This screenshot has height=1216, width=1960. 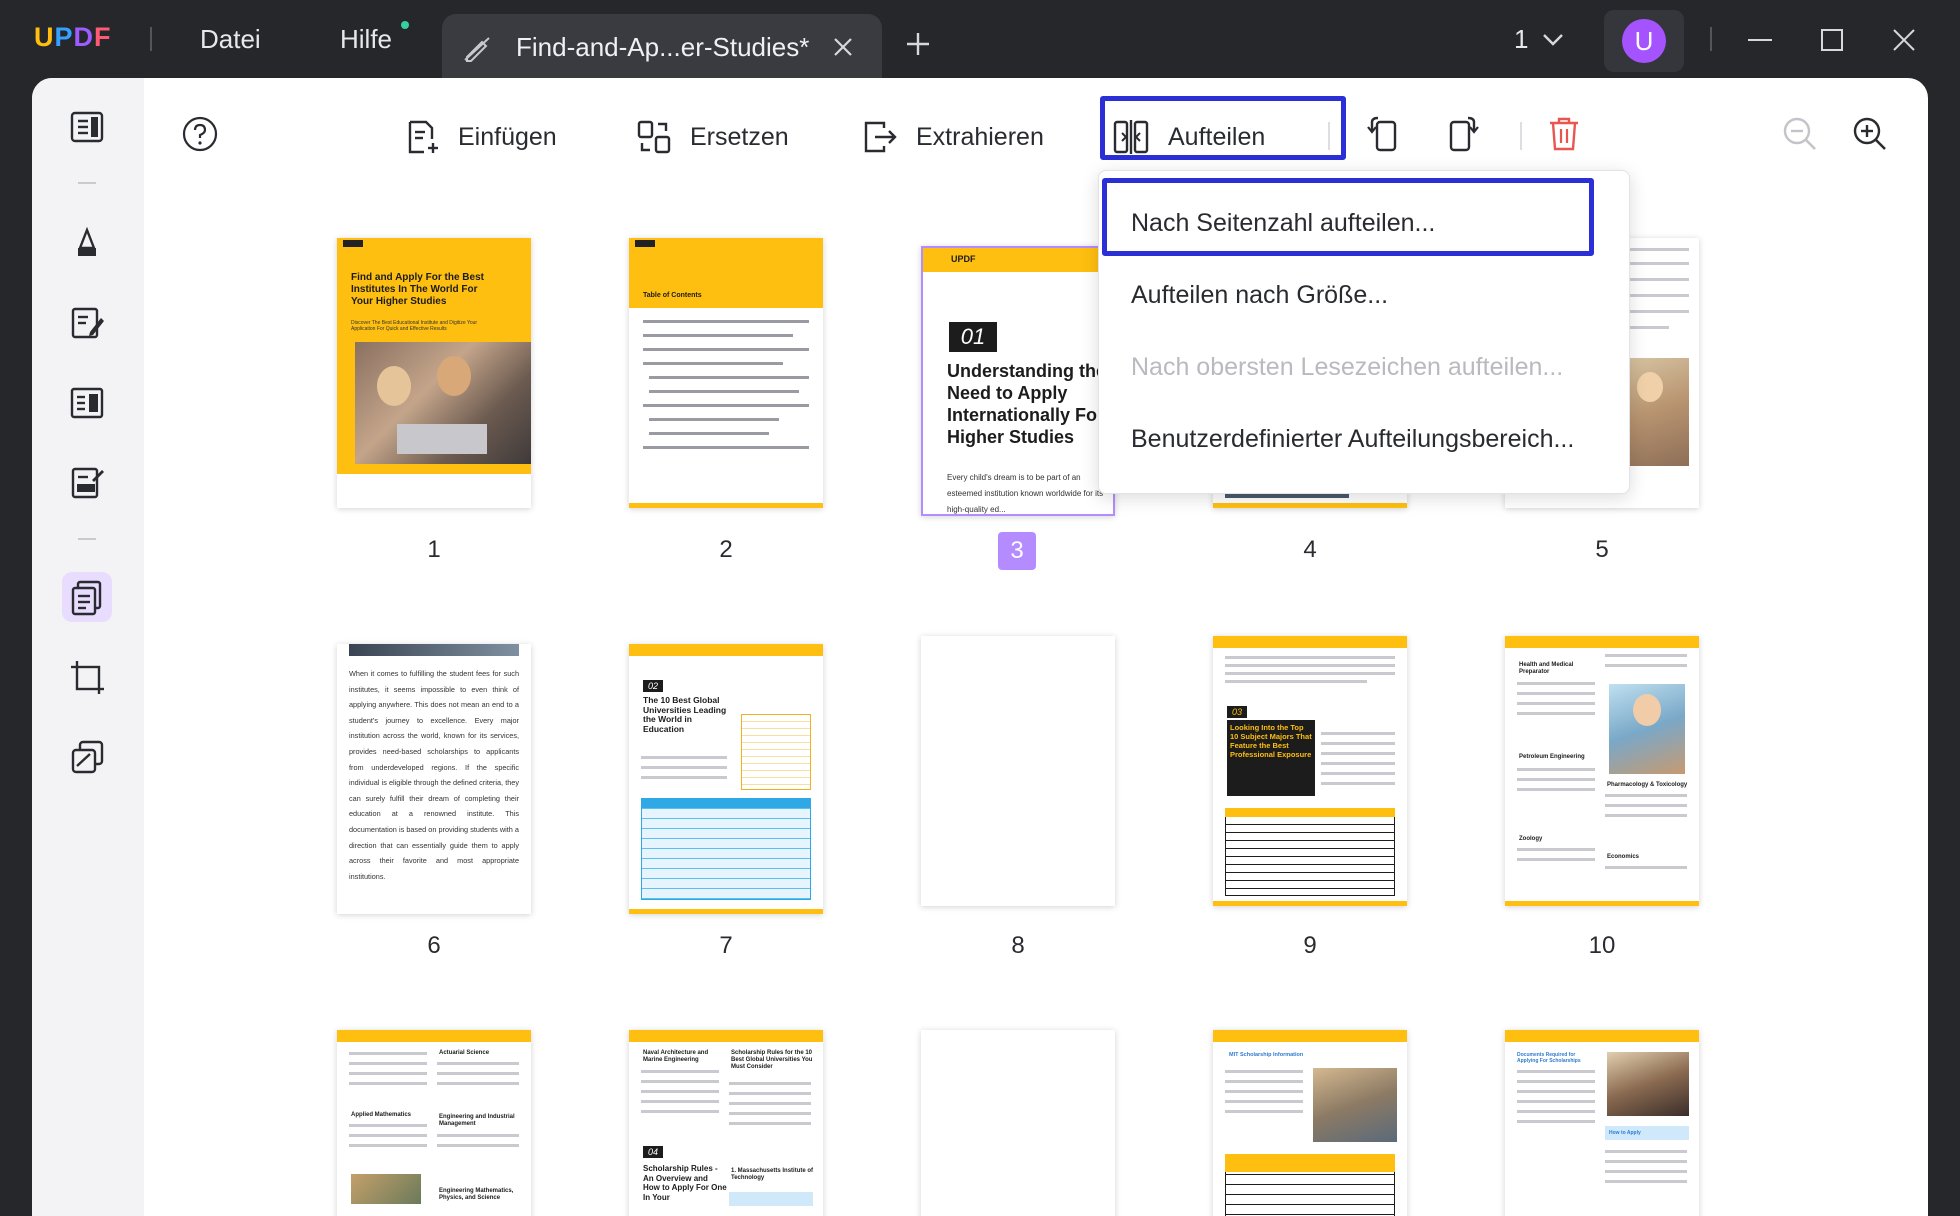 What do you see at coordinates (653, 686) in the screenshot?
I see `page7-chapter: 02` at bounding box center [653, 686].